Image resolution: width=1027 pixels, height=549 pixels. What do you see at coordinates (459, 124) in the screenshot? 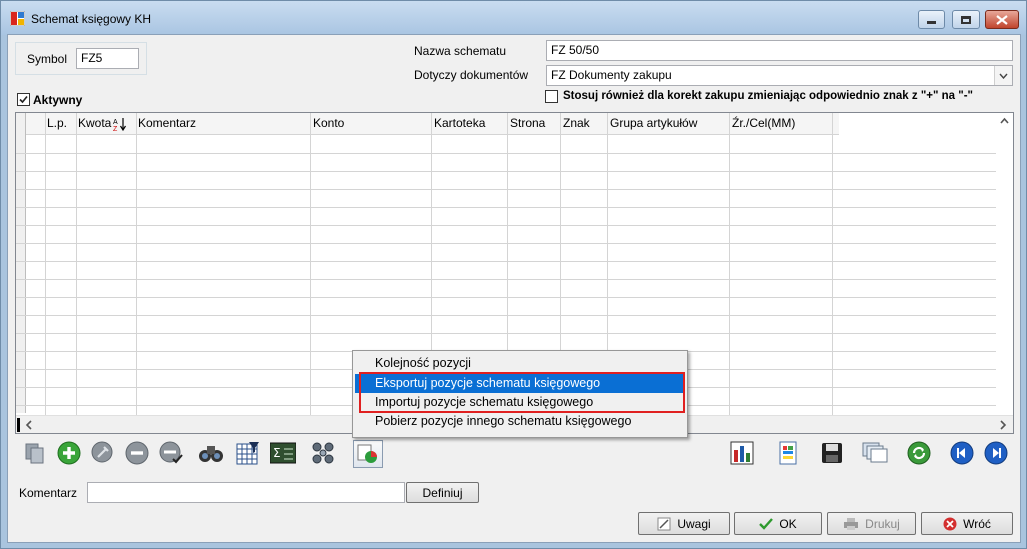
I see `column-header-kartoteka: Kartoteka` at bounding box center [459, 124].